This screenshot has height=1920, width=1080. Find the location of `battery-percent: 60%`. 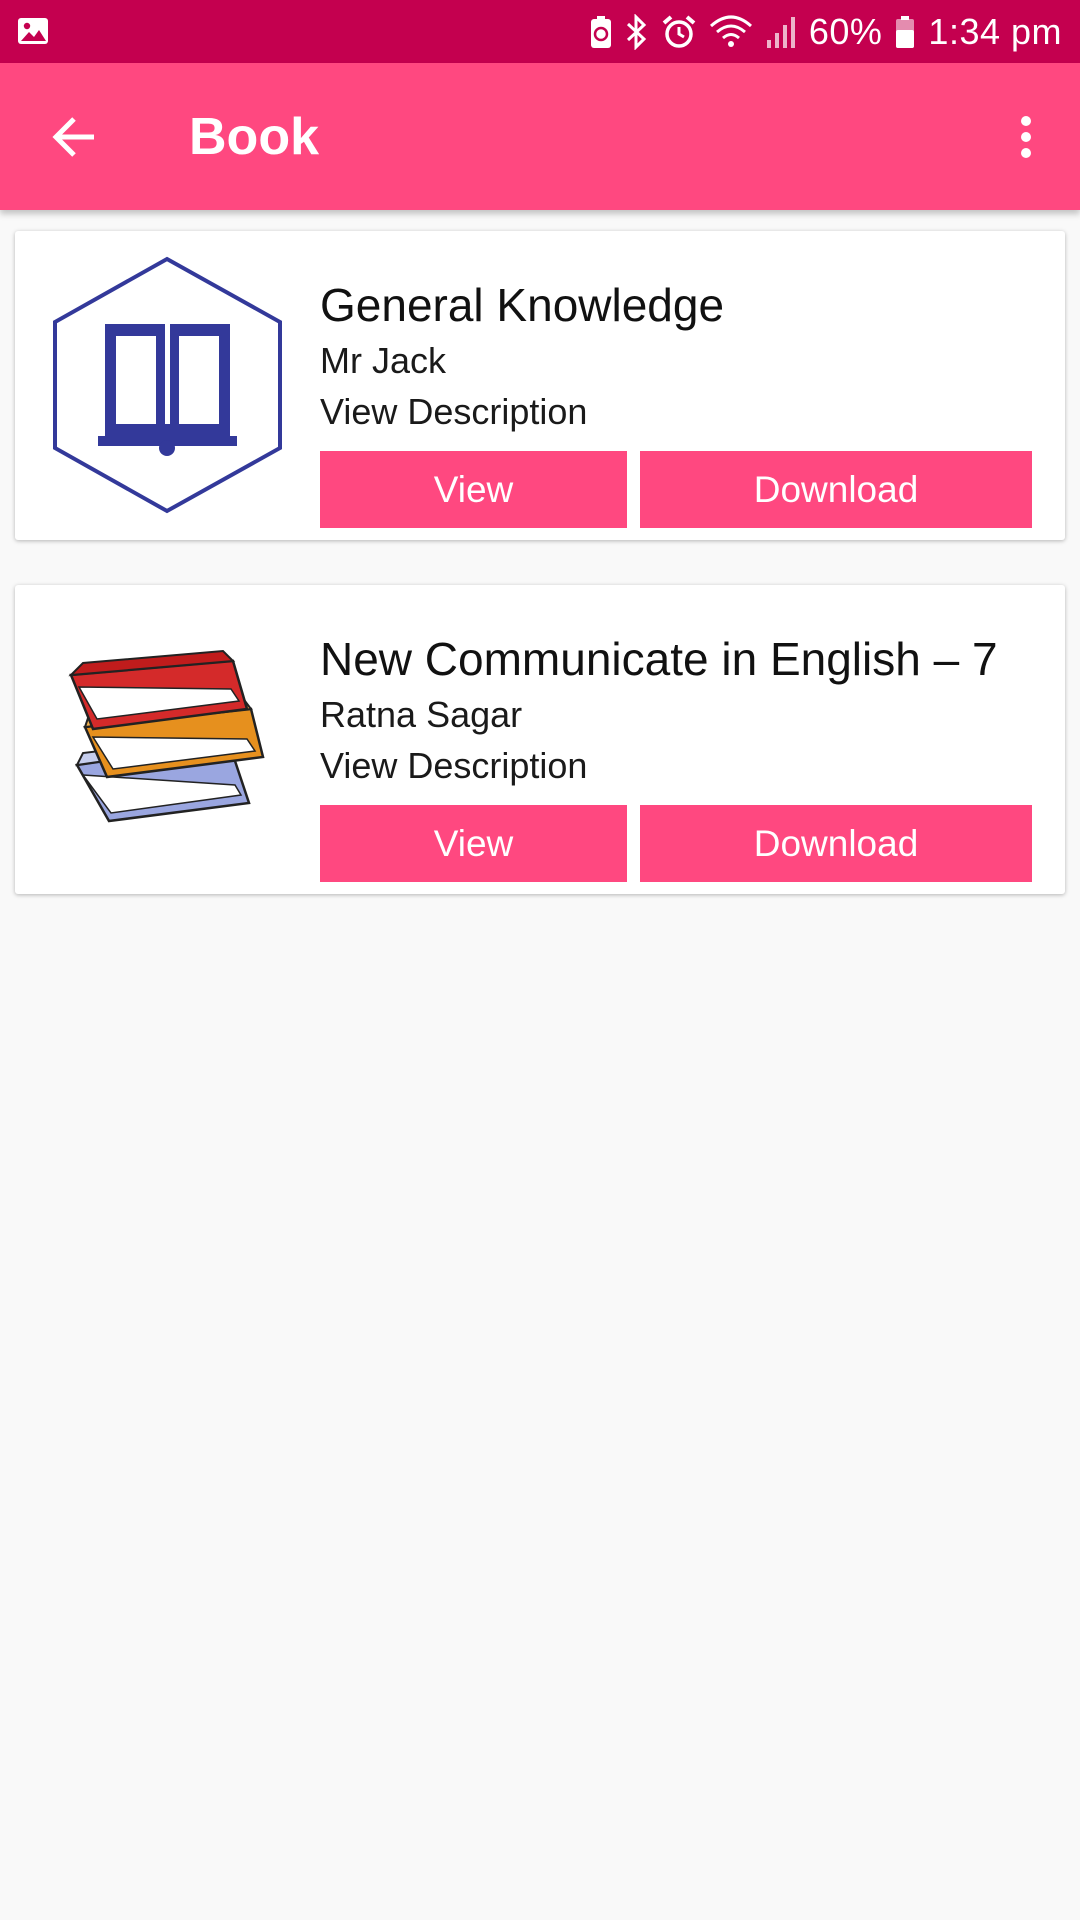

battery-percent: 60% is located at coordinates (845, 31).